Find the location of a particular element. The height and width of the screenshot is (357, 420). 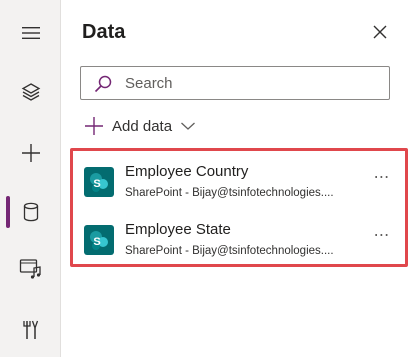

close-button is located at coordinates (380, 32).